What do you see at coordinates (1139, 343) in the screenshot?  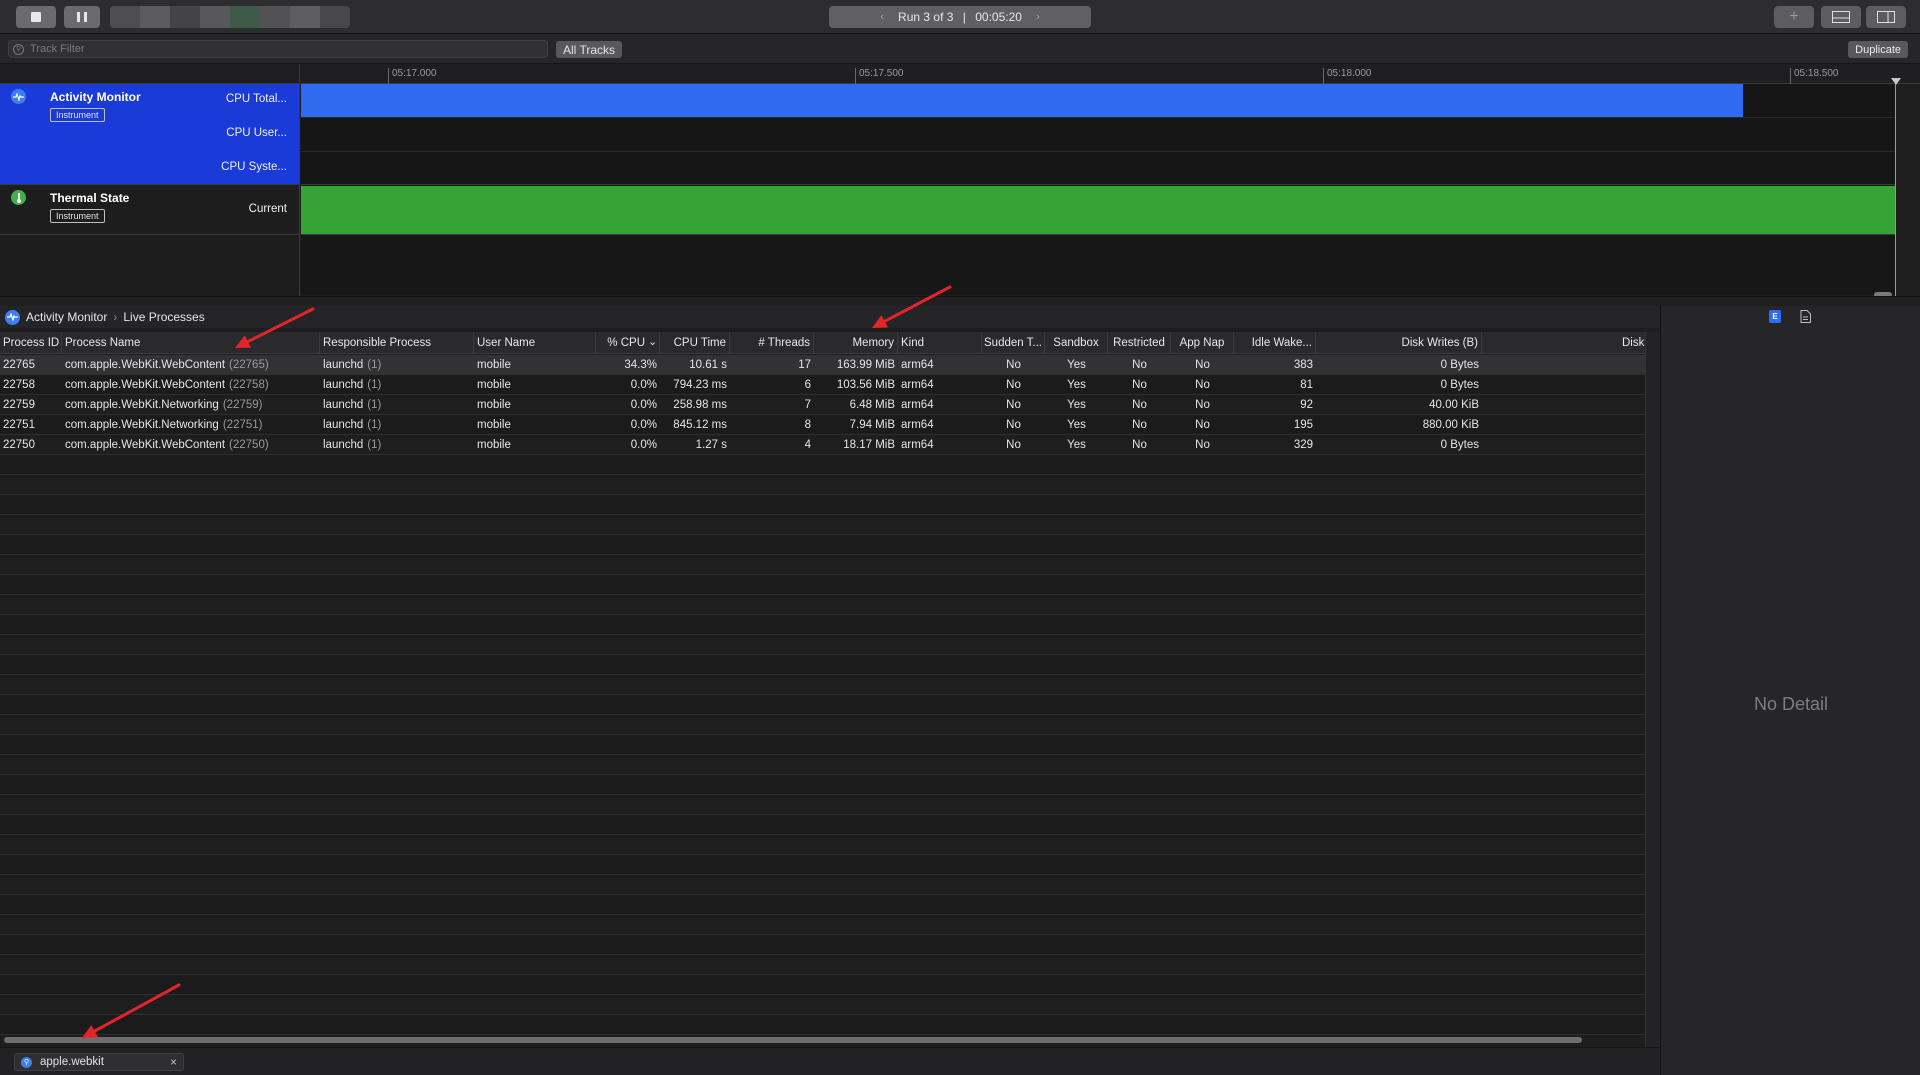 I see `column-header: Restricted` at bounding box center [1139, 343].